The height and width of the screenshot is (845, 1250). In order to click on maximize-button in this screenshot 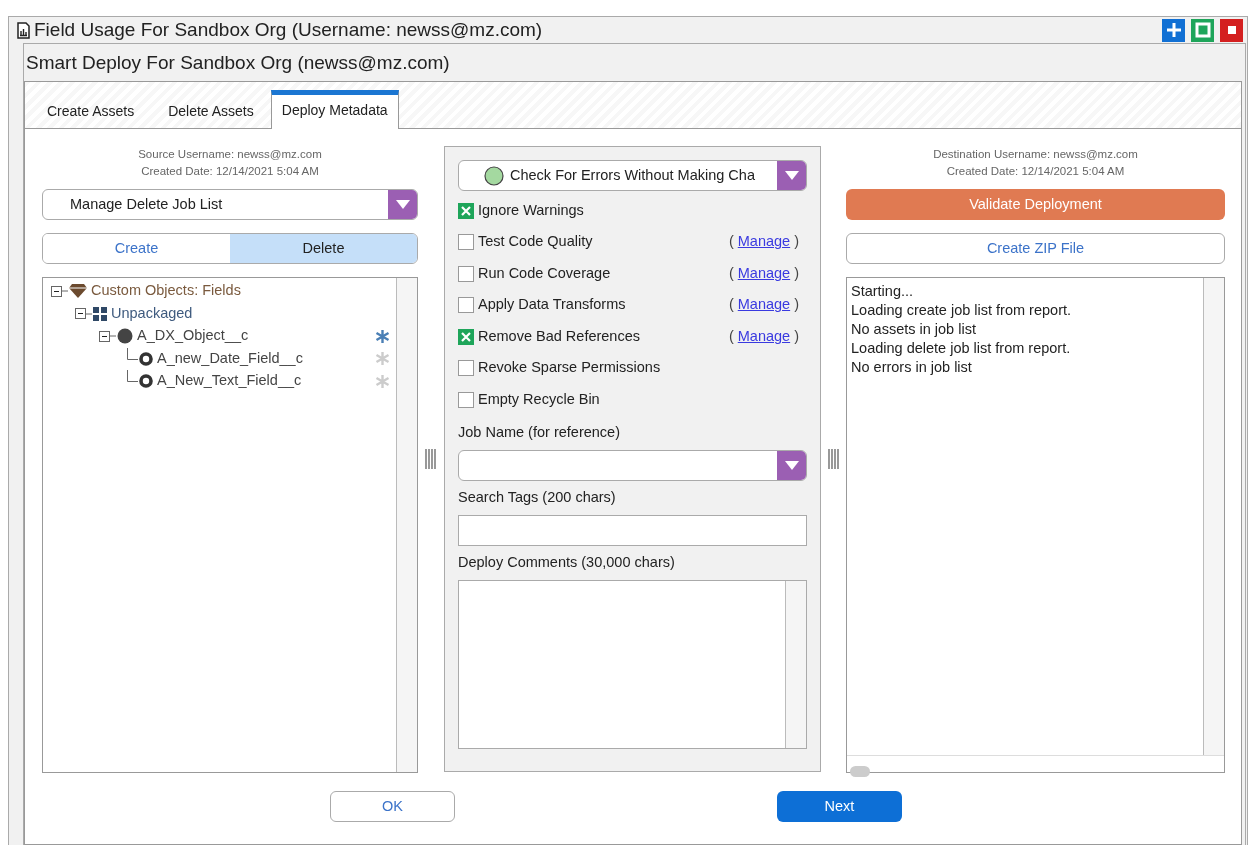, I will do `click(1202, 30)`.